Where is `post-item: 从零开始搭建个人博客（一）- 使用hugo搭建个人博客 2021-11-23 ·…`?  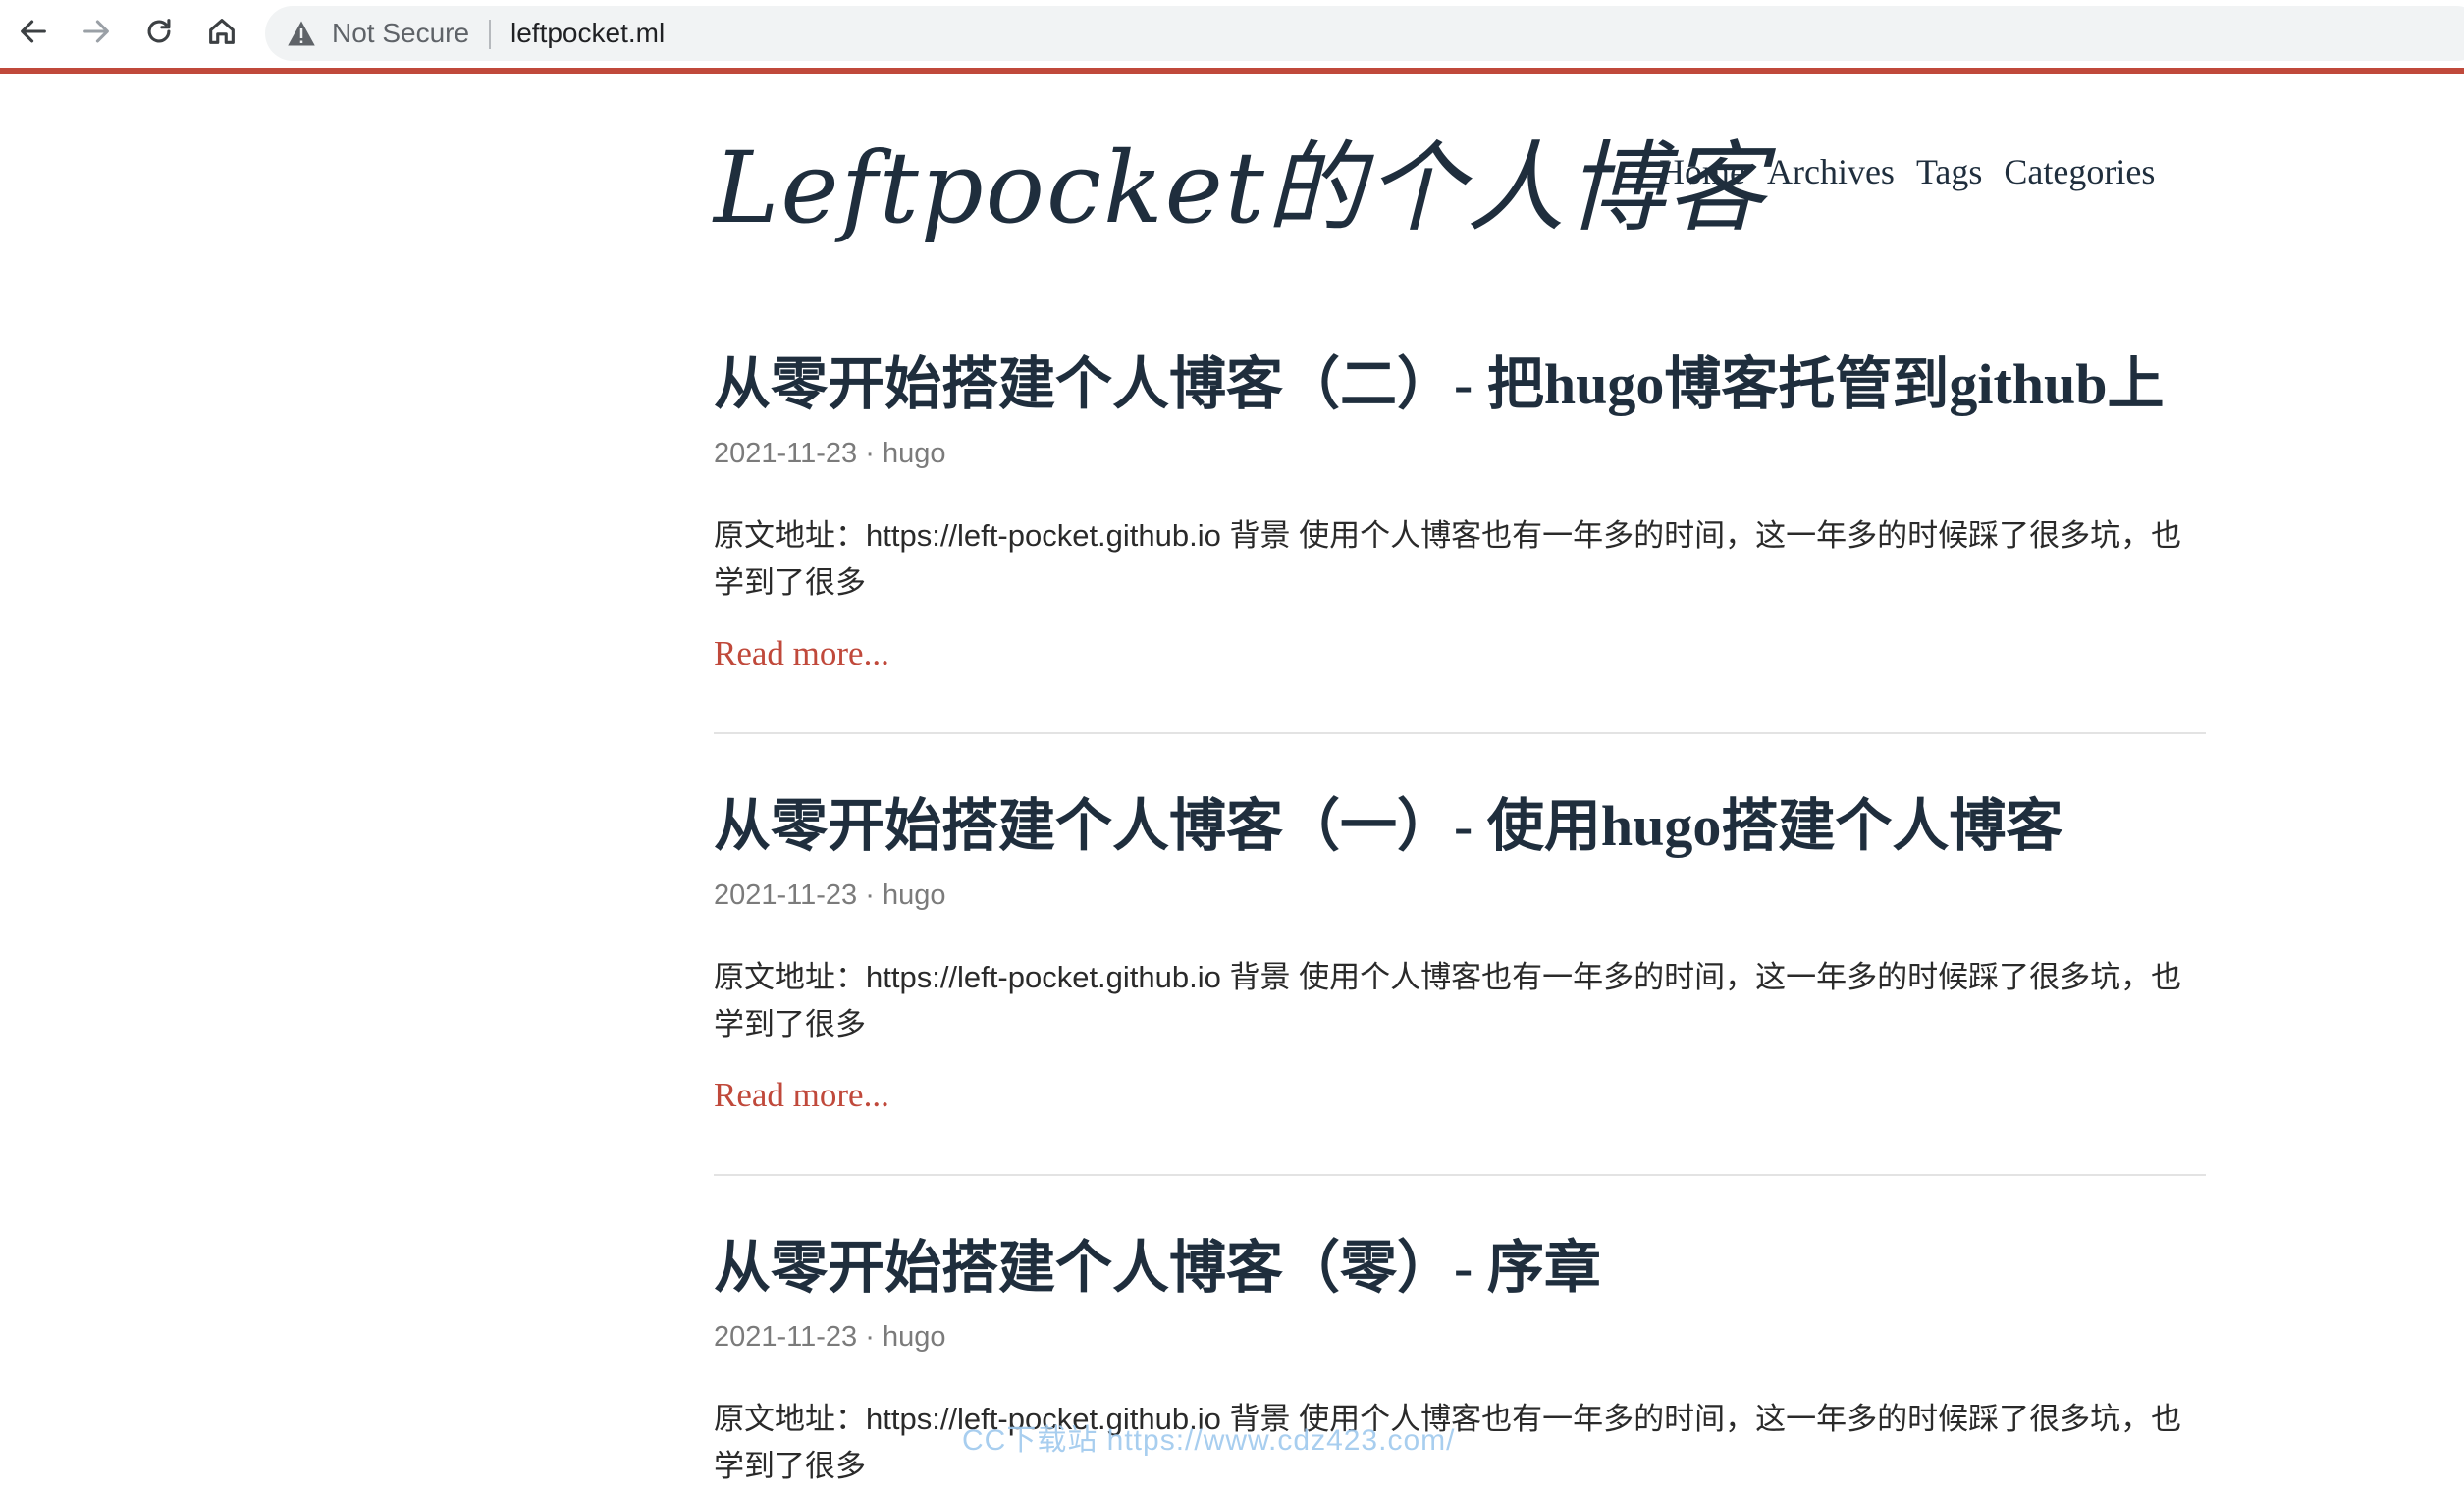
post-item: 从零开始搭建个人博客（一）- 使用hugo搭建个人博客 2021-11-23 ·… is located at coordinates (1460, 953).